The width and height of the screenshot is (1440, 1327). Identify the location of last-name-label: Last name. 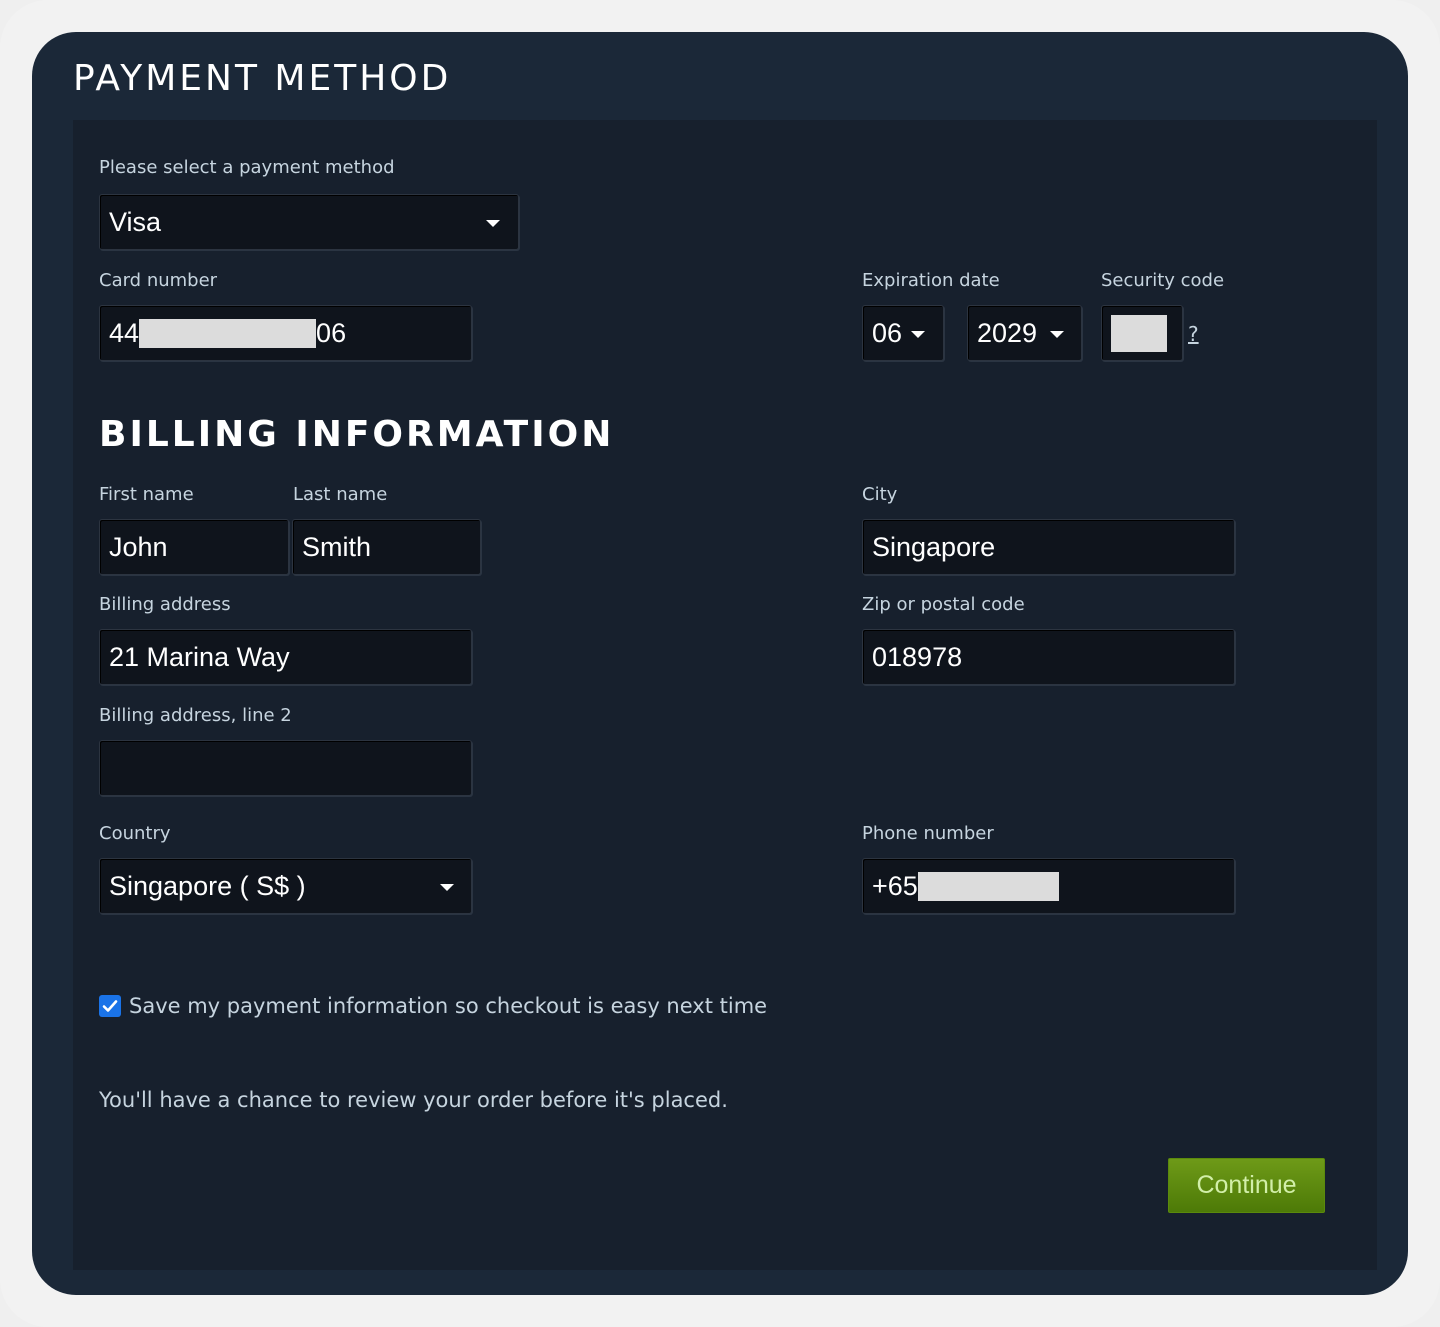
(340, 494).